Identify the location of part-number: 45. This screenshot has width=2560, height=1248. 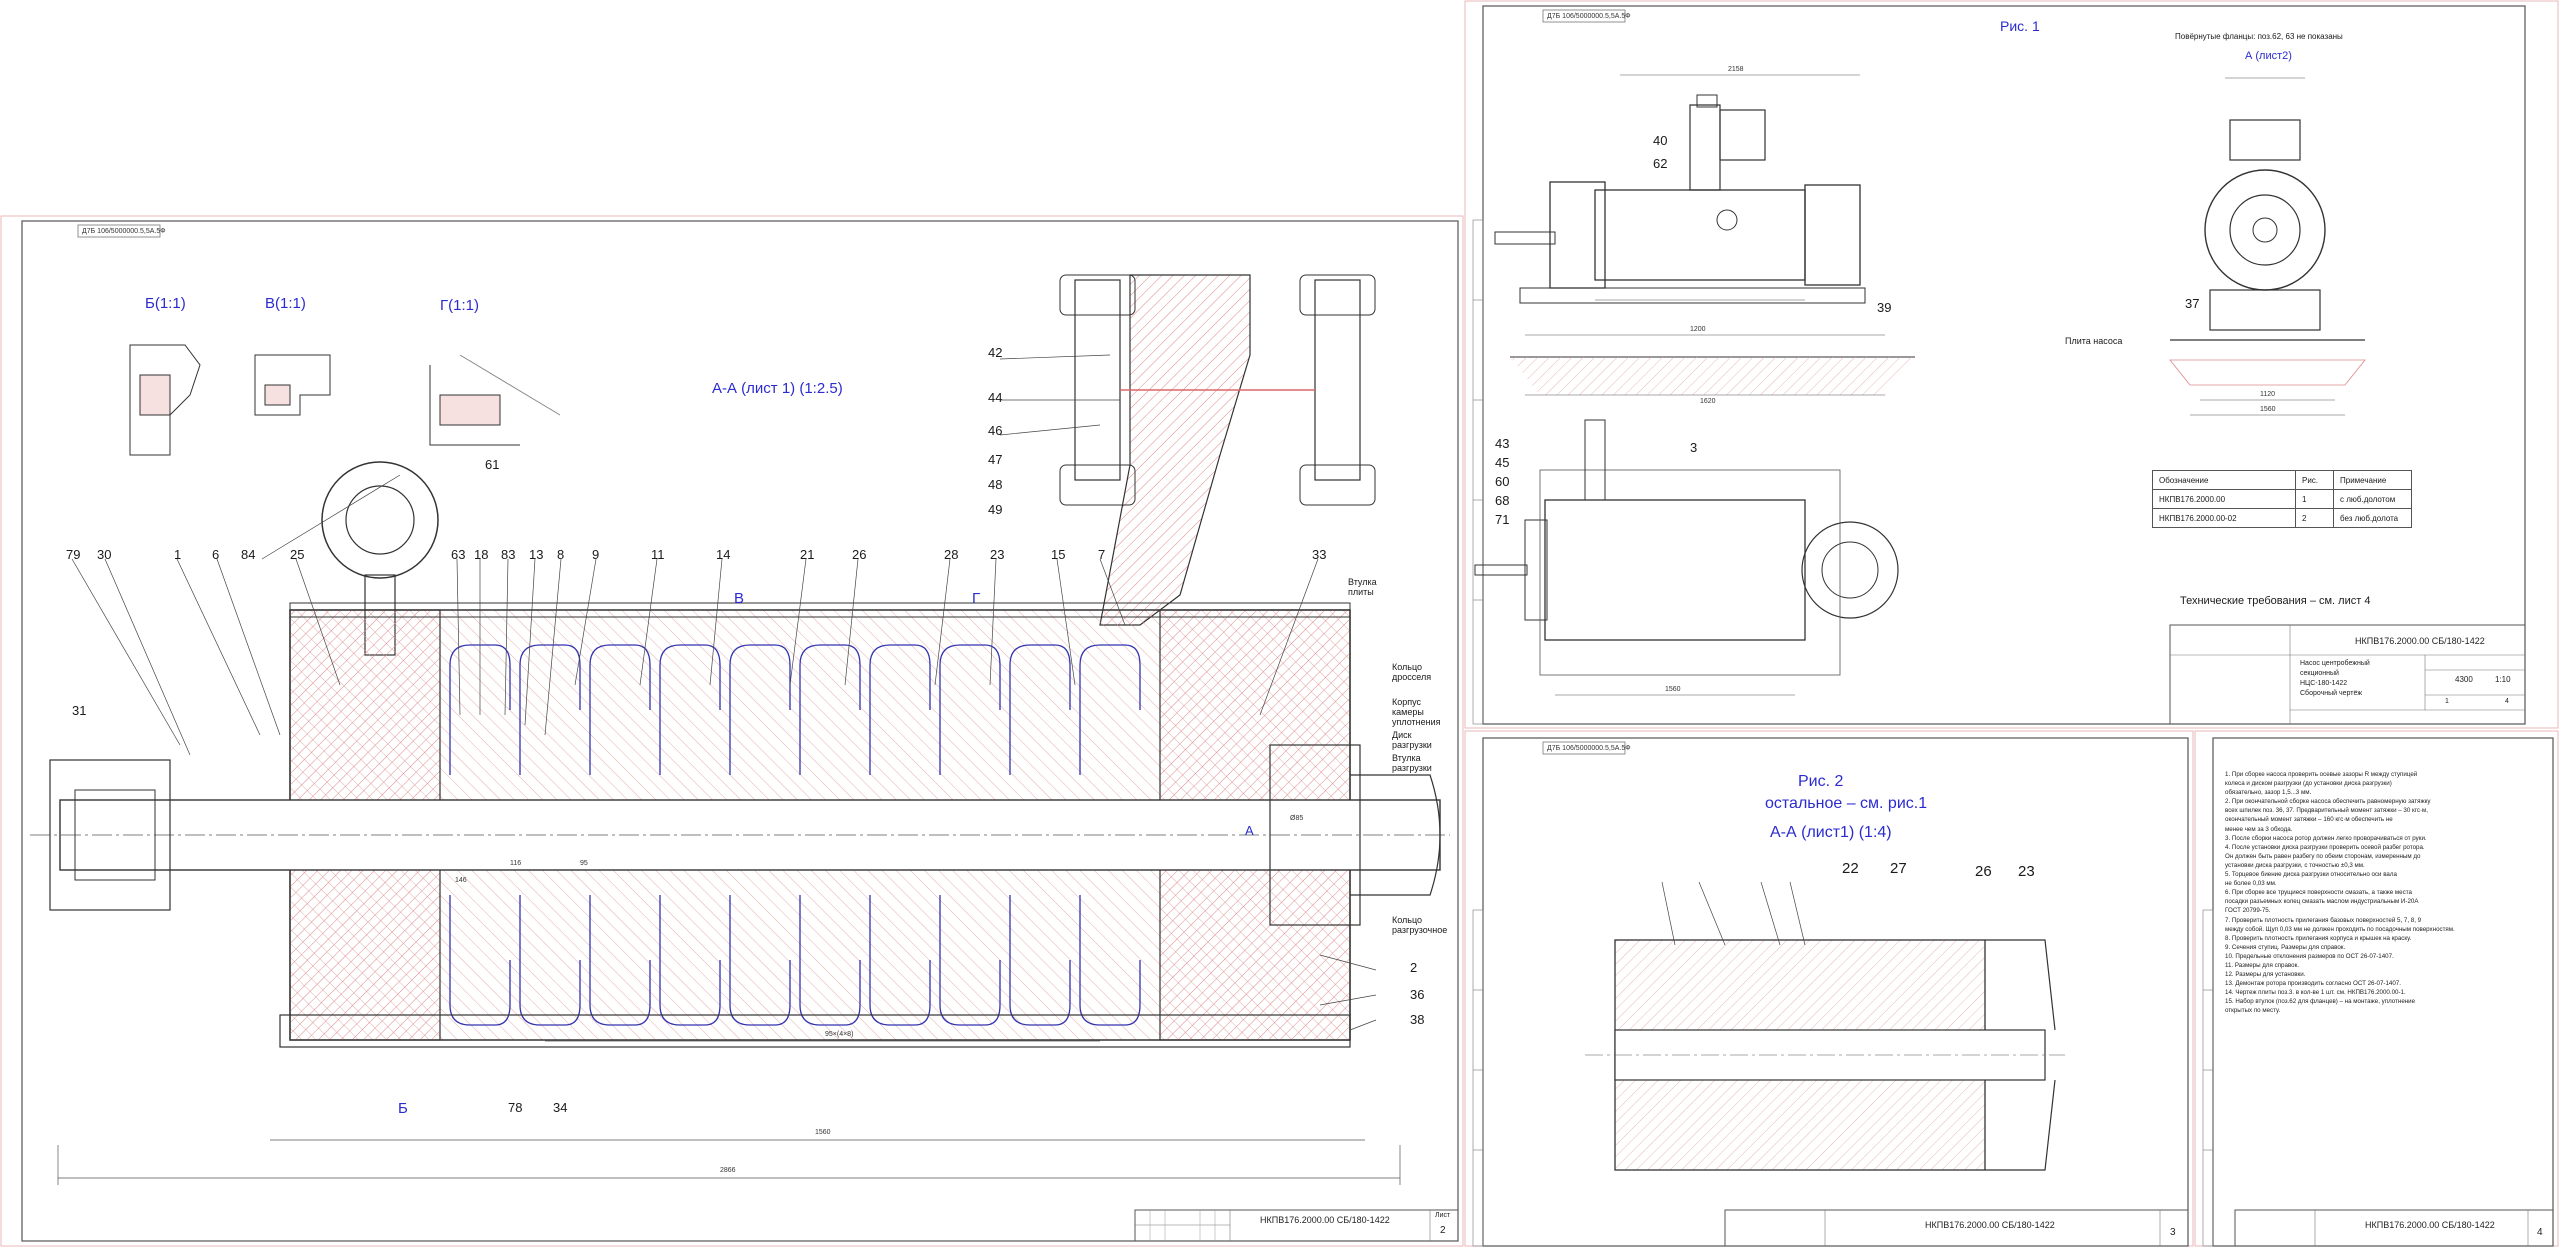
(1502, 462).